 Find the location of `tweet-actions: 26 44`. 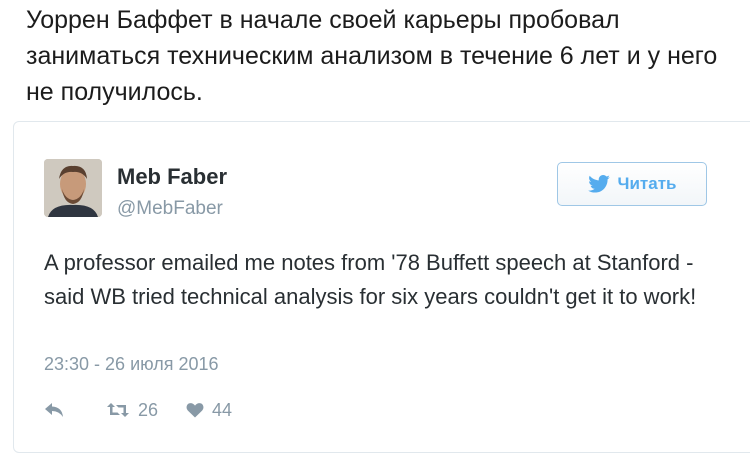

tweet-actions: 26 44 is located at coordinates (138, 410).